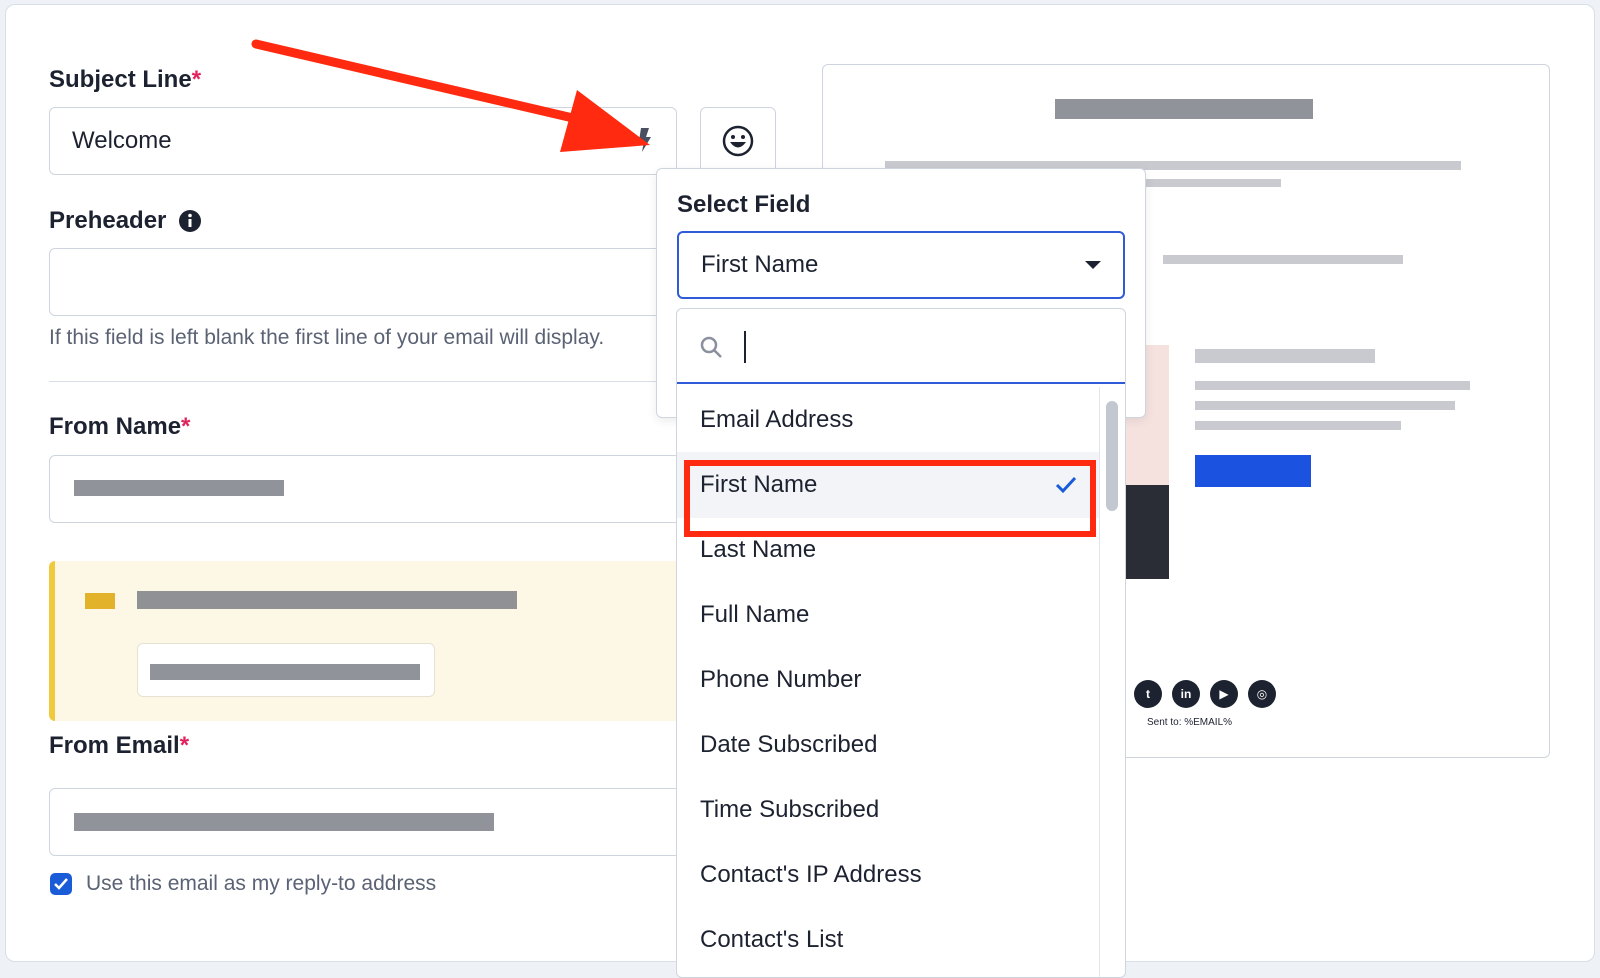 The height and width of the screenshot is (978, 1600). What do you see at coordinates (179, 488) in the screenshot?
I see `redacted-from-name` at bounding box center [179, 488].